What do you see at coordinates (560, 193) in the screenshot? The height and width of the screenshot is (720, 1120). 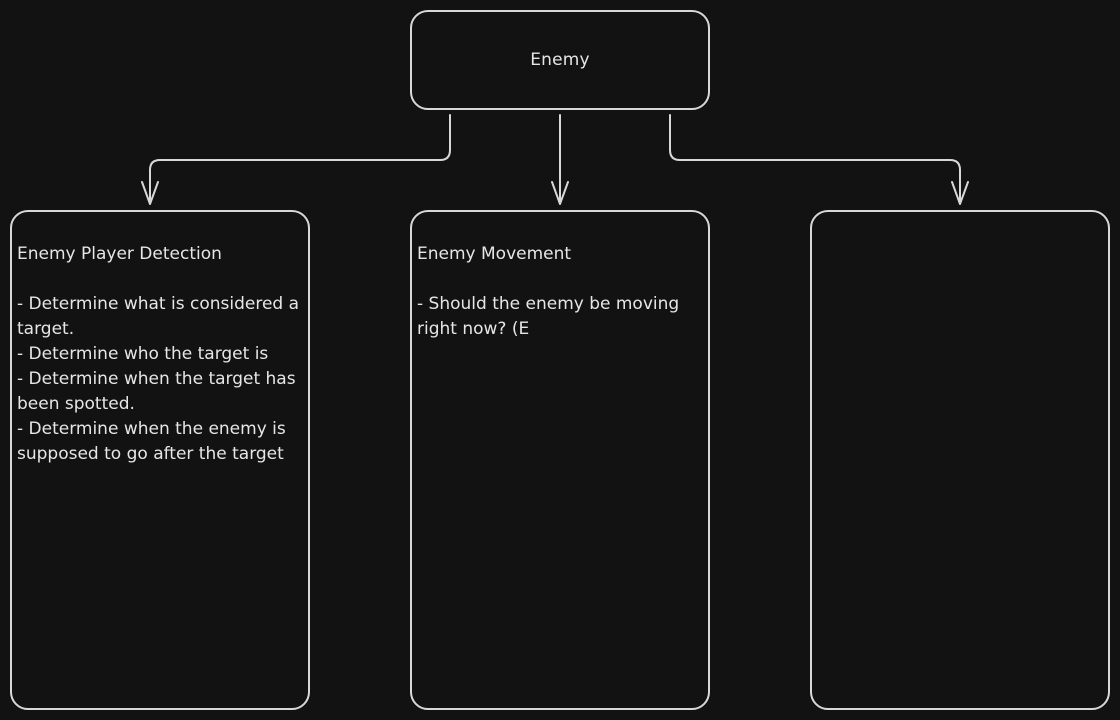 I see `arrowhead-movement` at bounding box center [560, 193].